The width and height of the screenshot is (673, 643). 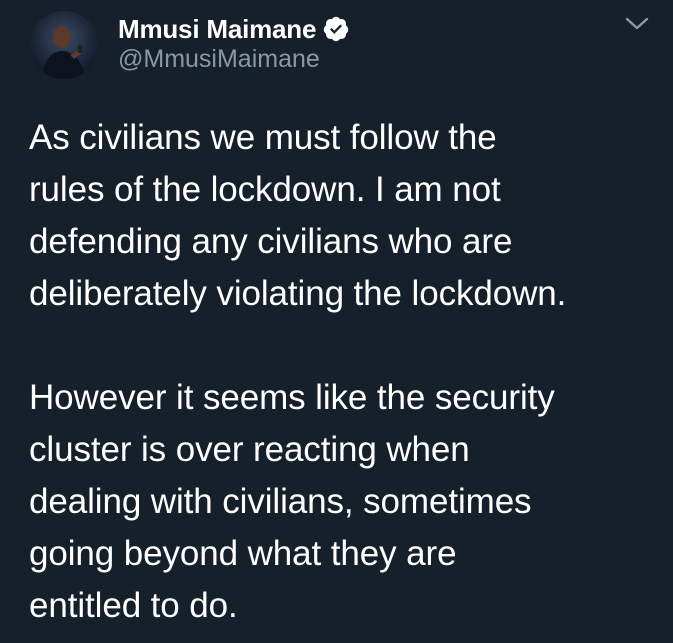 I want to click on tweet-text-line: However it seems like the security, so click(x=292, y=397).